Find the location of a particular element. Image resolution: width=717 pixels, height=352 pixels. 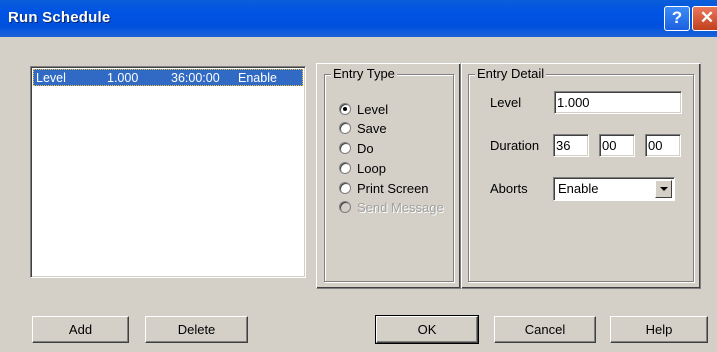

close-icon: ✕ is located at coordinates (704, 18).